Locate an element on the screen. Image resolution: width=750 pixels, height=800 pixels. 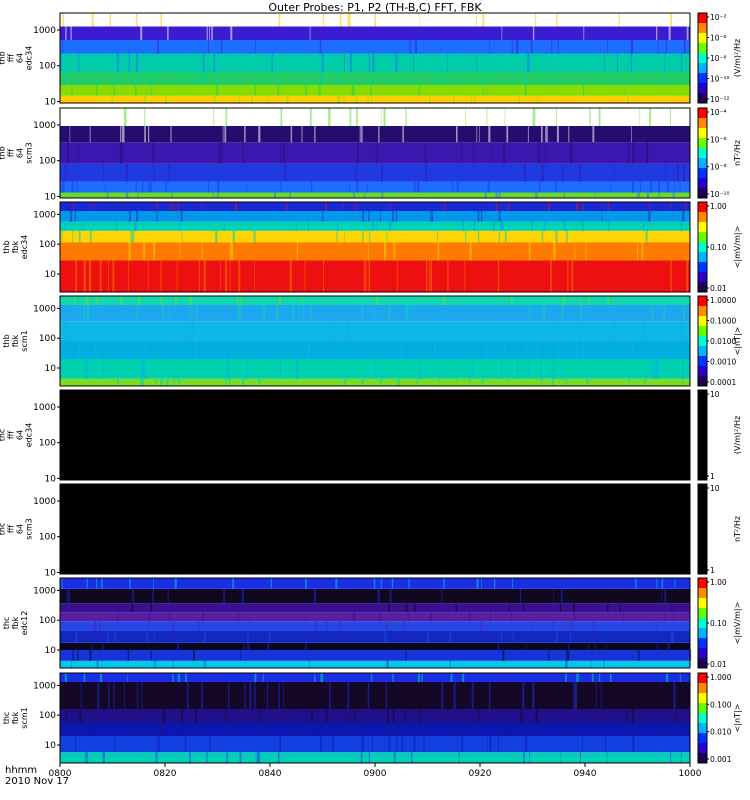
y-tick-label: 100 is located at coordinates (47, 538).